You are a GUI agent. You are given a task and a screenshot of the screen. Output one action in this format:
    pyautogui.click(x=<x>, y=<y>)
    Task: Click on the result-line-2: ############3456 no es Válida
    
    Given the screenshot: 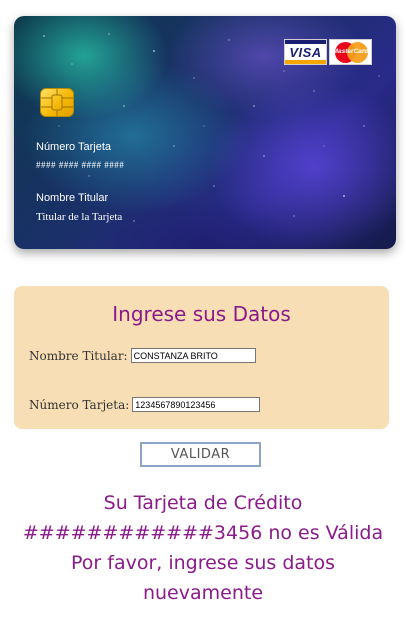 What is the action you would take?
    pyautogui.click(x=203, y=533)
    